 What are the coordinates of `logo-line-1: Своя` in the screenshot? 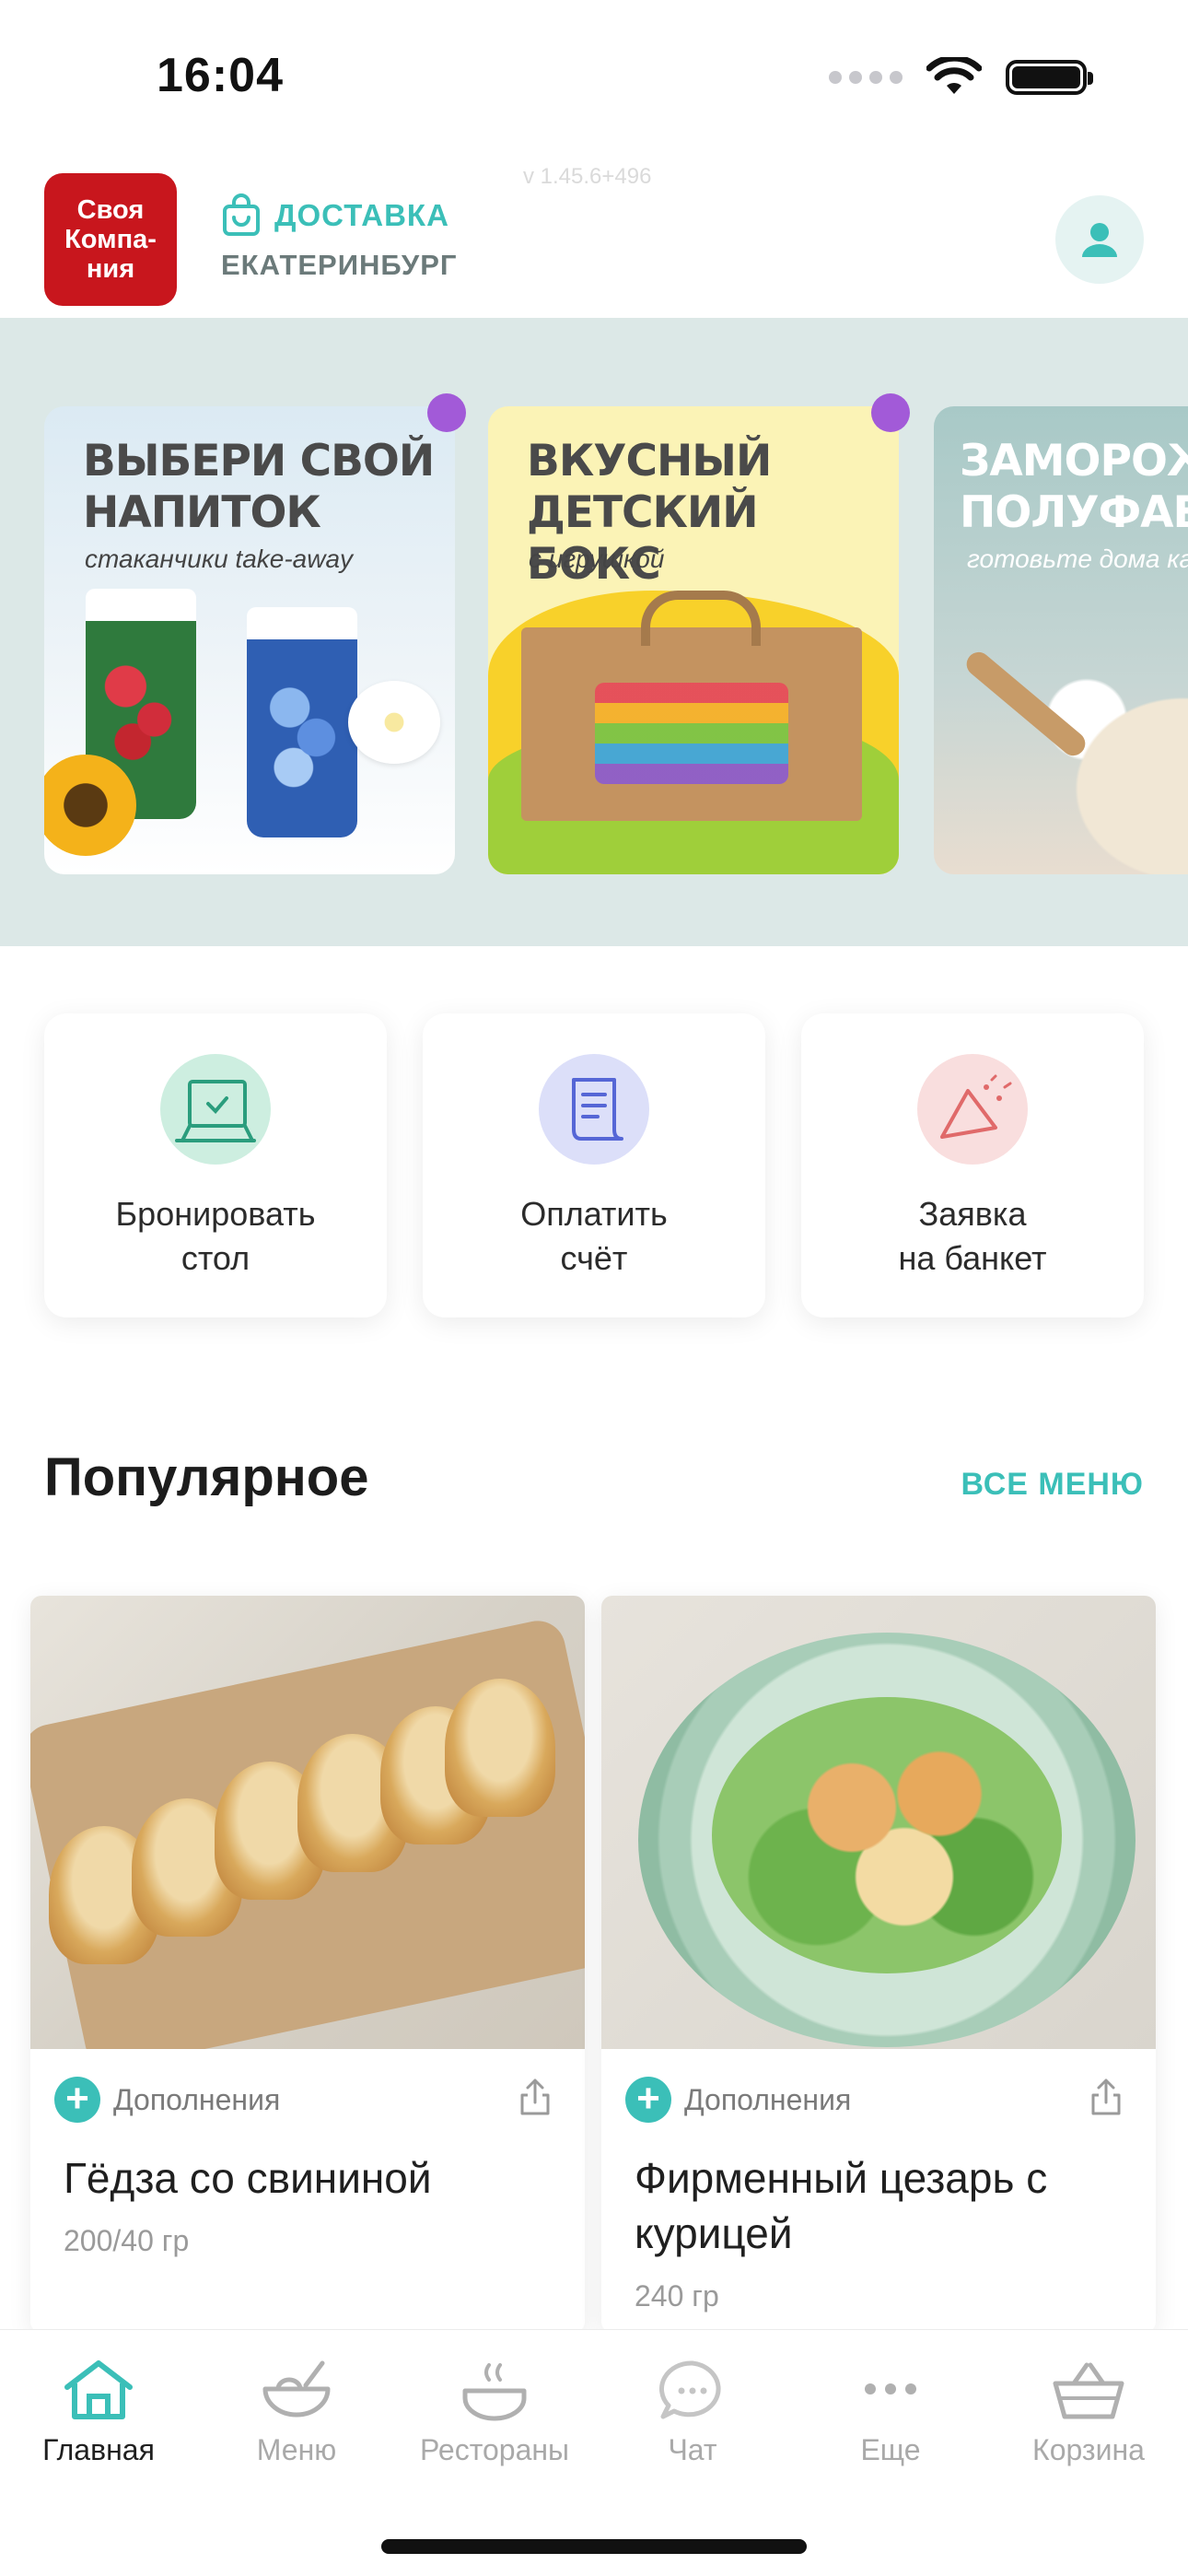 It's located at (111, 210).